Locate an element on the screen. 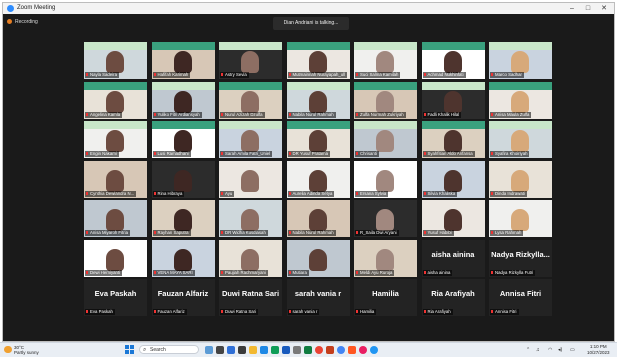 Image resolution: width=617 pixels, height=357 pixels. zoom-app-icon is located at coordinates (231, 350).